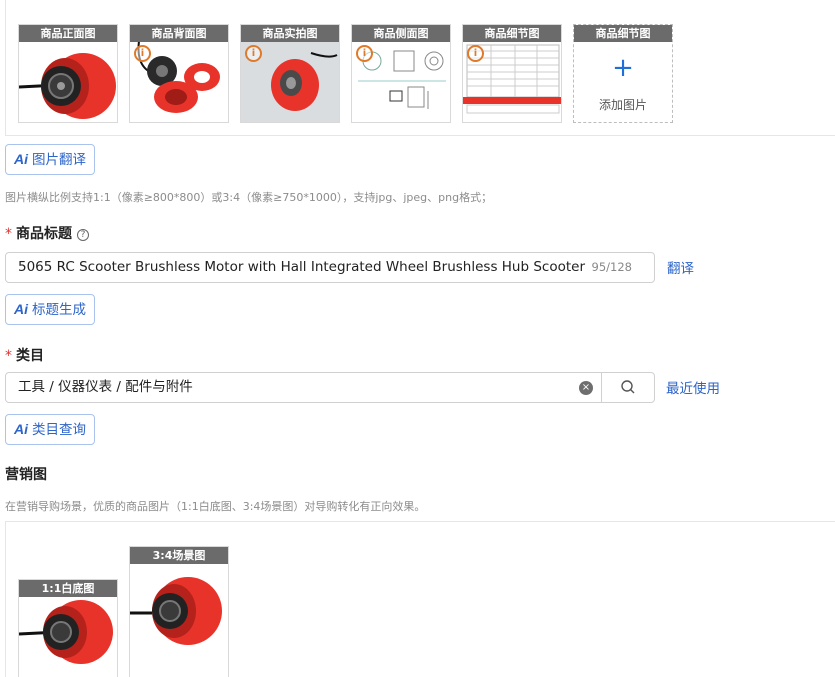 The height and width of the screenshot is (677, 835). Describe the element at coordinates (586, 388) in the screenshot. I see `clear-icon: ×` at that location.